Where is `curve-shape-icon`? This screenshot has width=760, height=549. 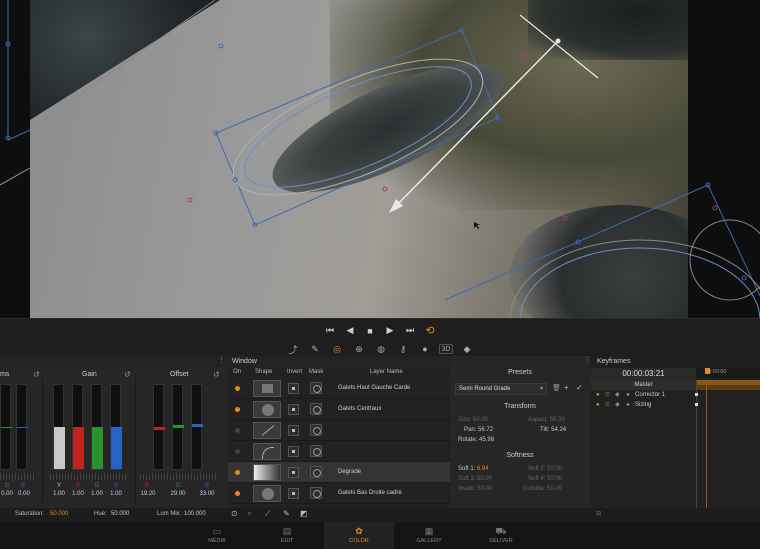
curve-shape-icon is located at coordinates (267, 451).